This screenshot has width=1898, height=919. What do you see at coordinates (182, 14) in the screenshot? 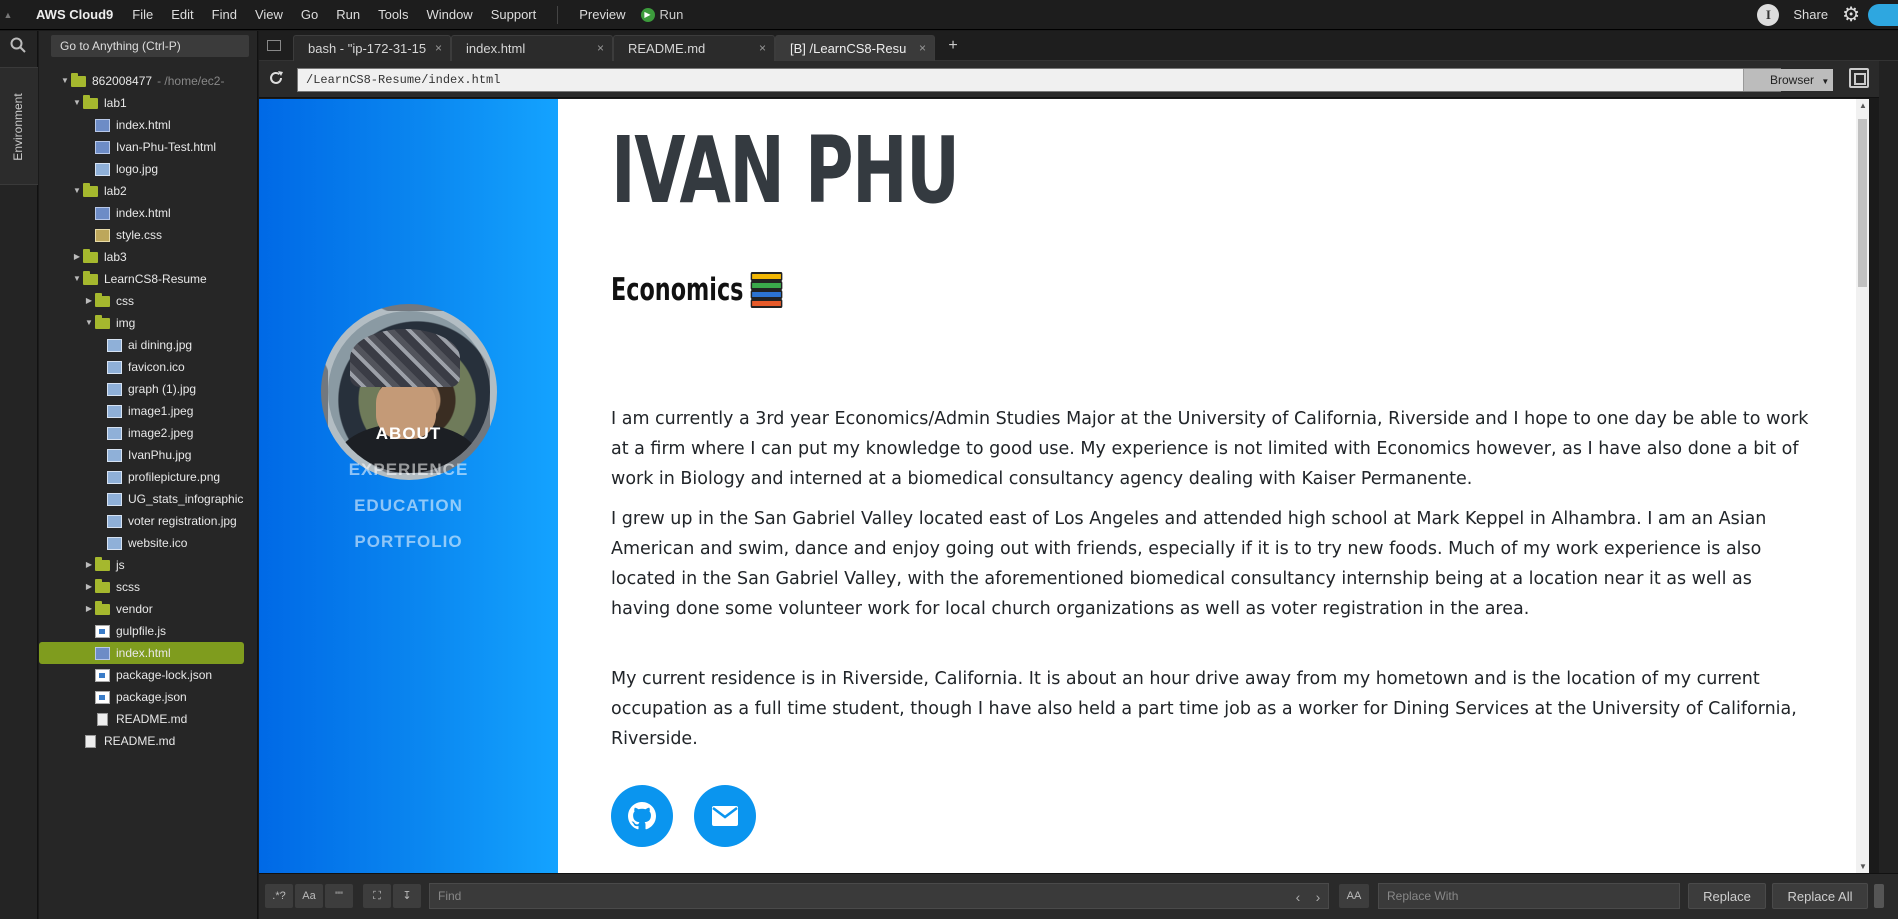
I see `menu-edit: Edit` at bounding box center [182, 14].